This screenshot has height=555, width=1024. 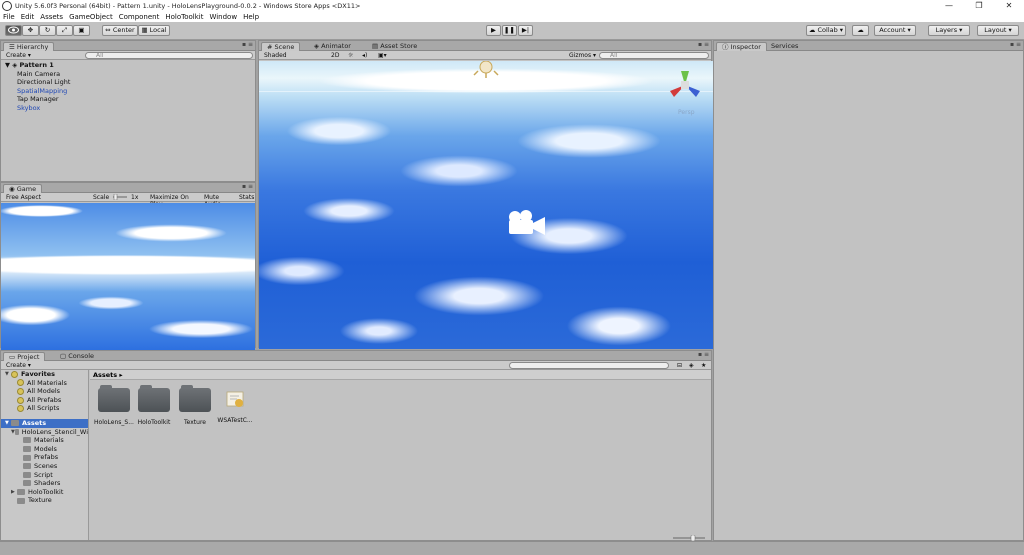 What do you see at coordinates (29, 46) in the screenshot?
I see `tab-hierarchy: ☰ Hierarchy` at bounding box center [29, 46].